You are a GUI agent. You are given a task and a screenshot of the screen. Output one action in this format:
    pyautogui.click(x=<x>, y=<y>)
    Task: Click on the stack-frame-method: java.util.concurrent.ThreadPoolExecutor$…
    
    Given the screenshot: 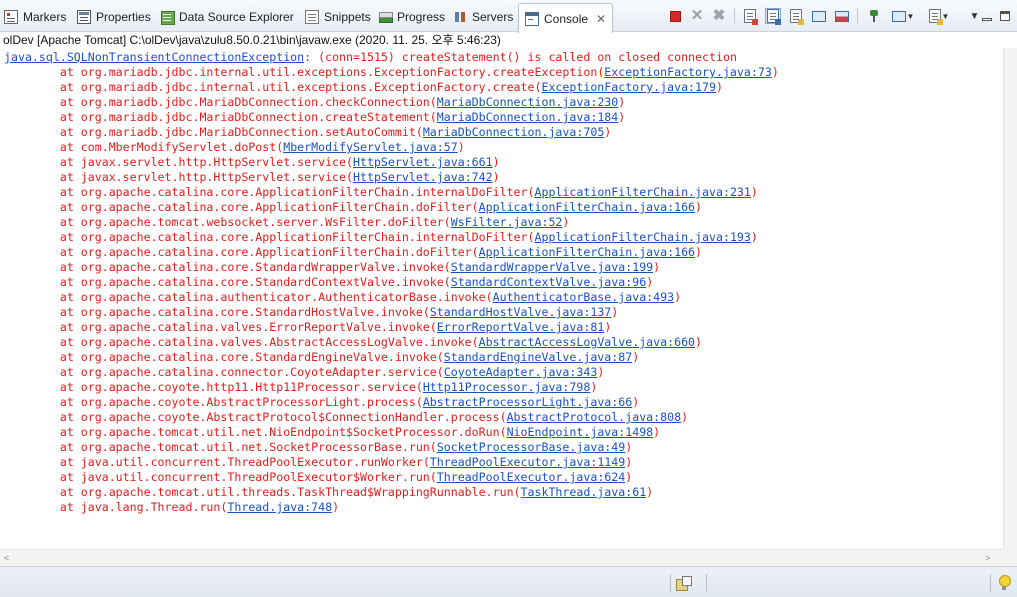 What is the action you would take?
    pyautogui.click(x=255, y=477)
    